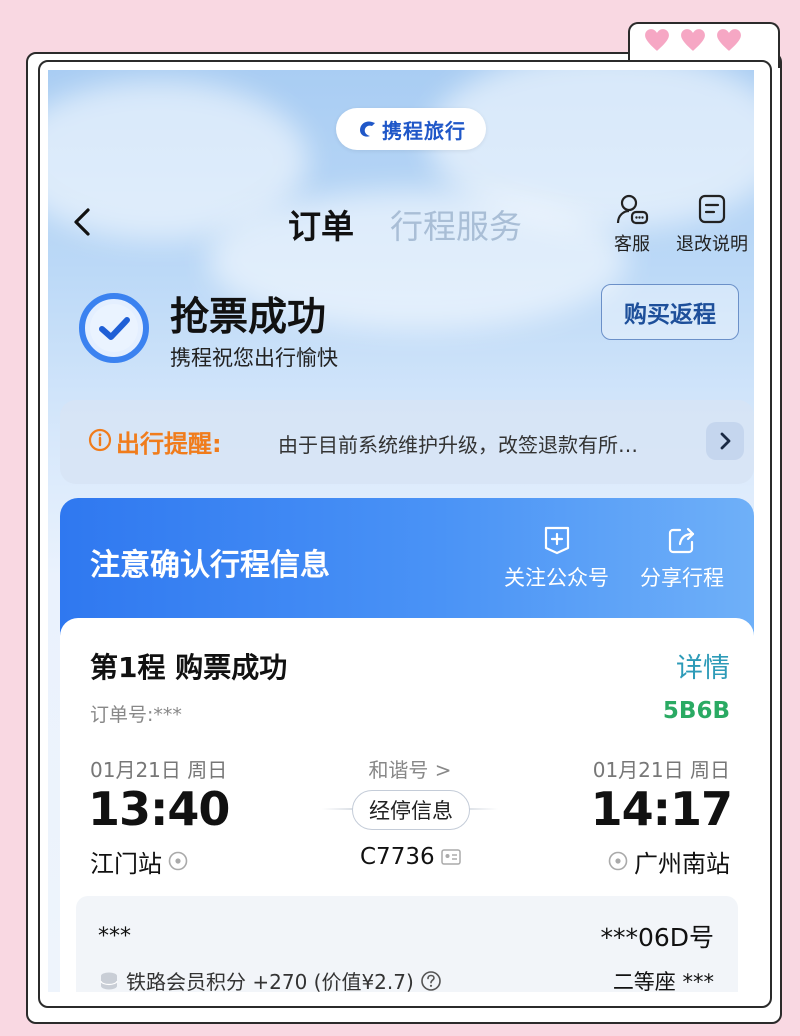 The image size is (800, 1036). I want to click on arrival-station: 广州南站, so click(669, 861).